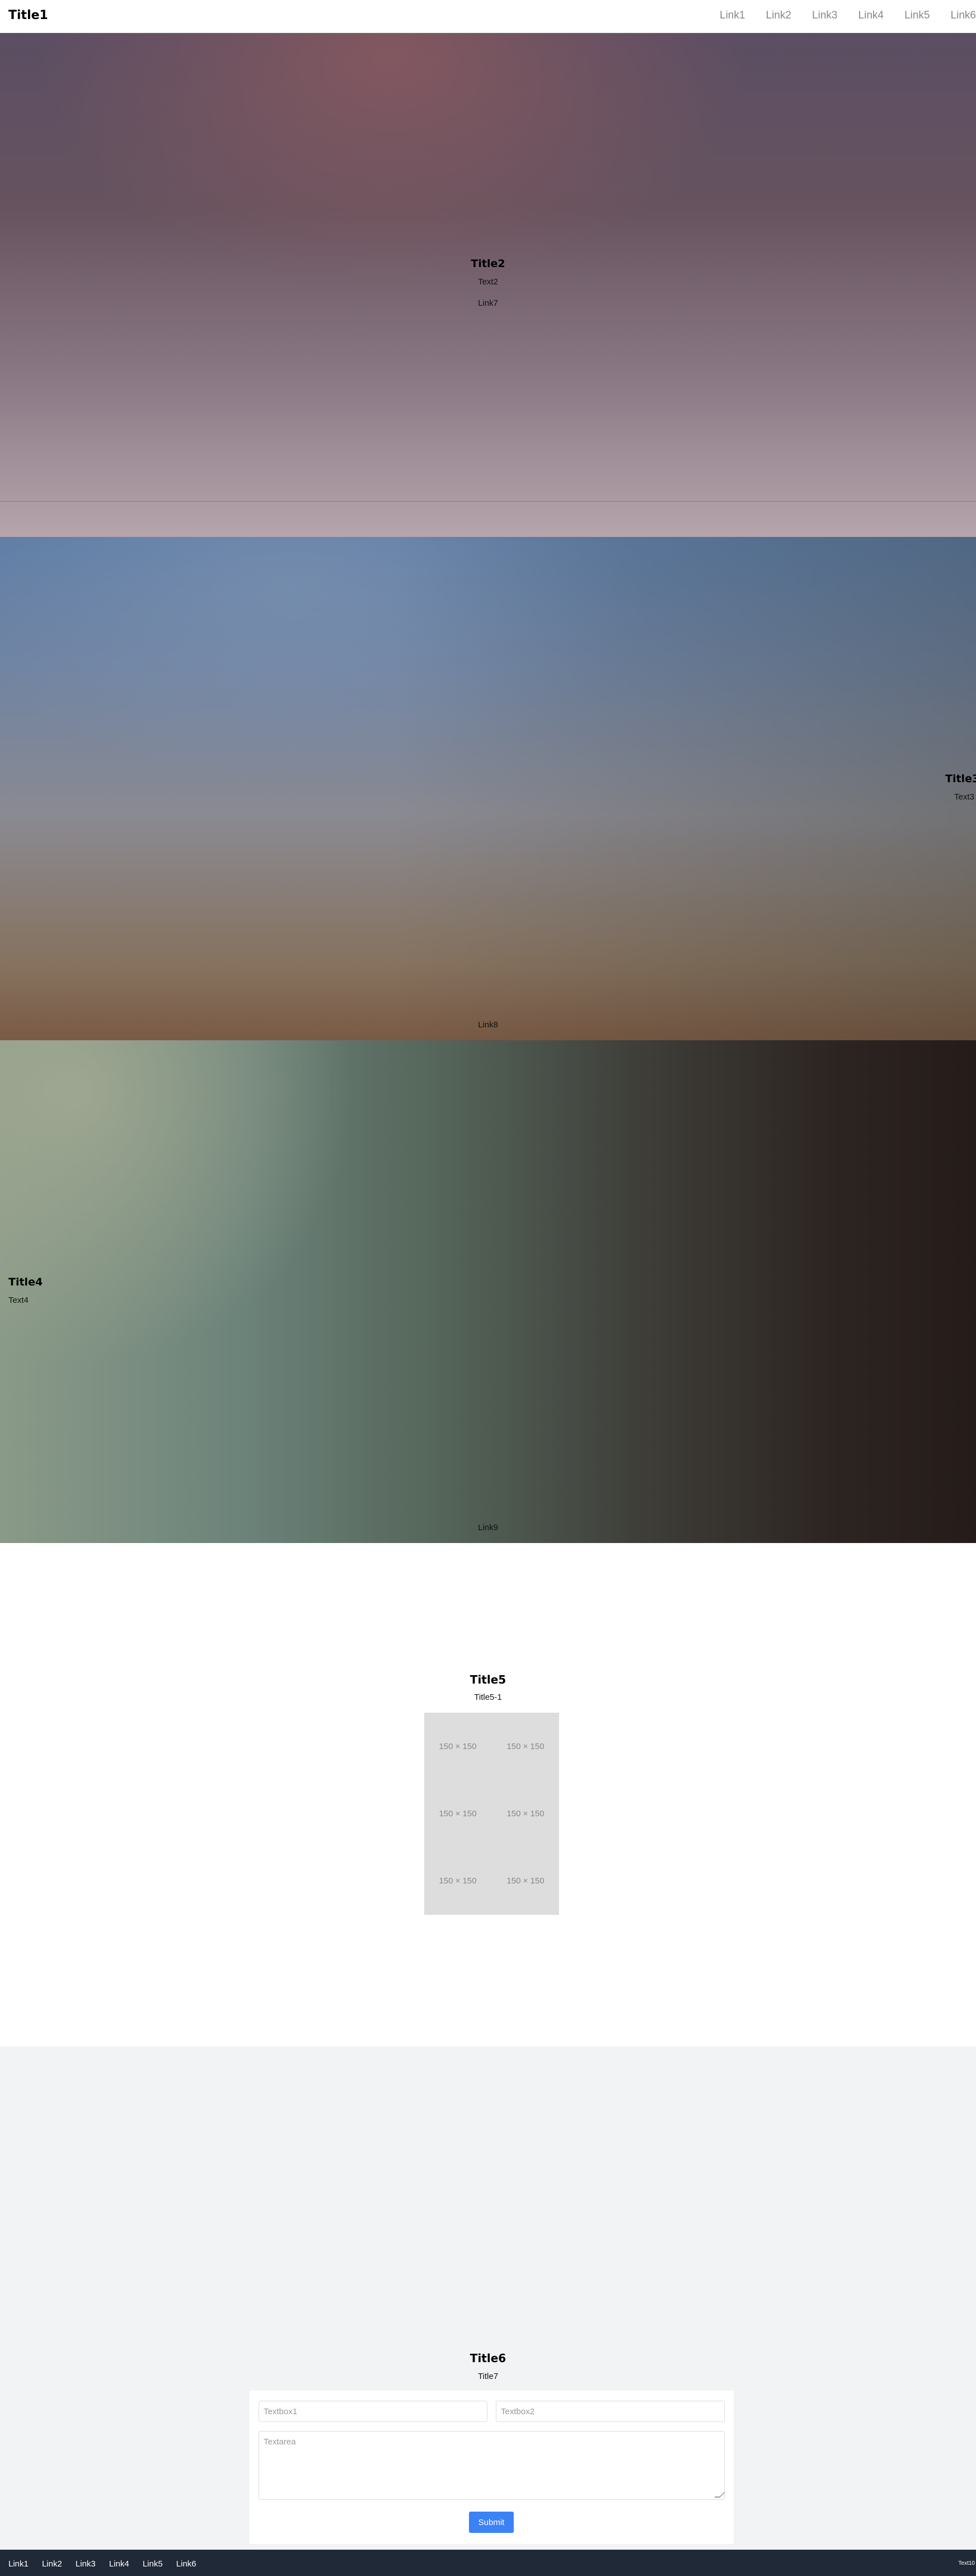 This screenshot has height=2576, width=976. What do you see at coordinates (119, 2564) in the screenshot?
I see `footer-link-4: Link4` at bounding box center [119, 2564].